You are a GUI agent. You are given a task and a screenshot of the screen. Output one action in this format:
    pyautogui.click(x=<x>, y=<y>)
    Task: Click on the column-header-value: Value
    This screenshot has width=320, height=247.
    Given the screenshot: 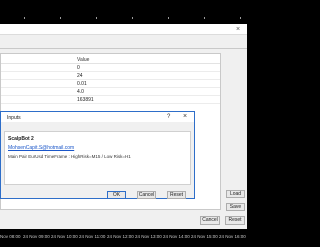 What is the action you would take?
    pyautogui.click(x=83, y=60)
    